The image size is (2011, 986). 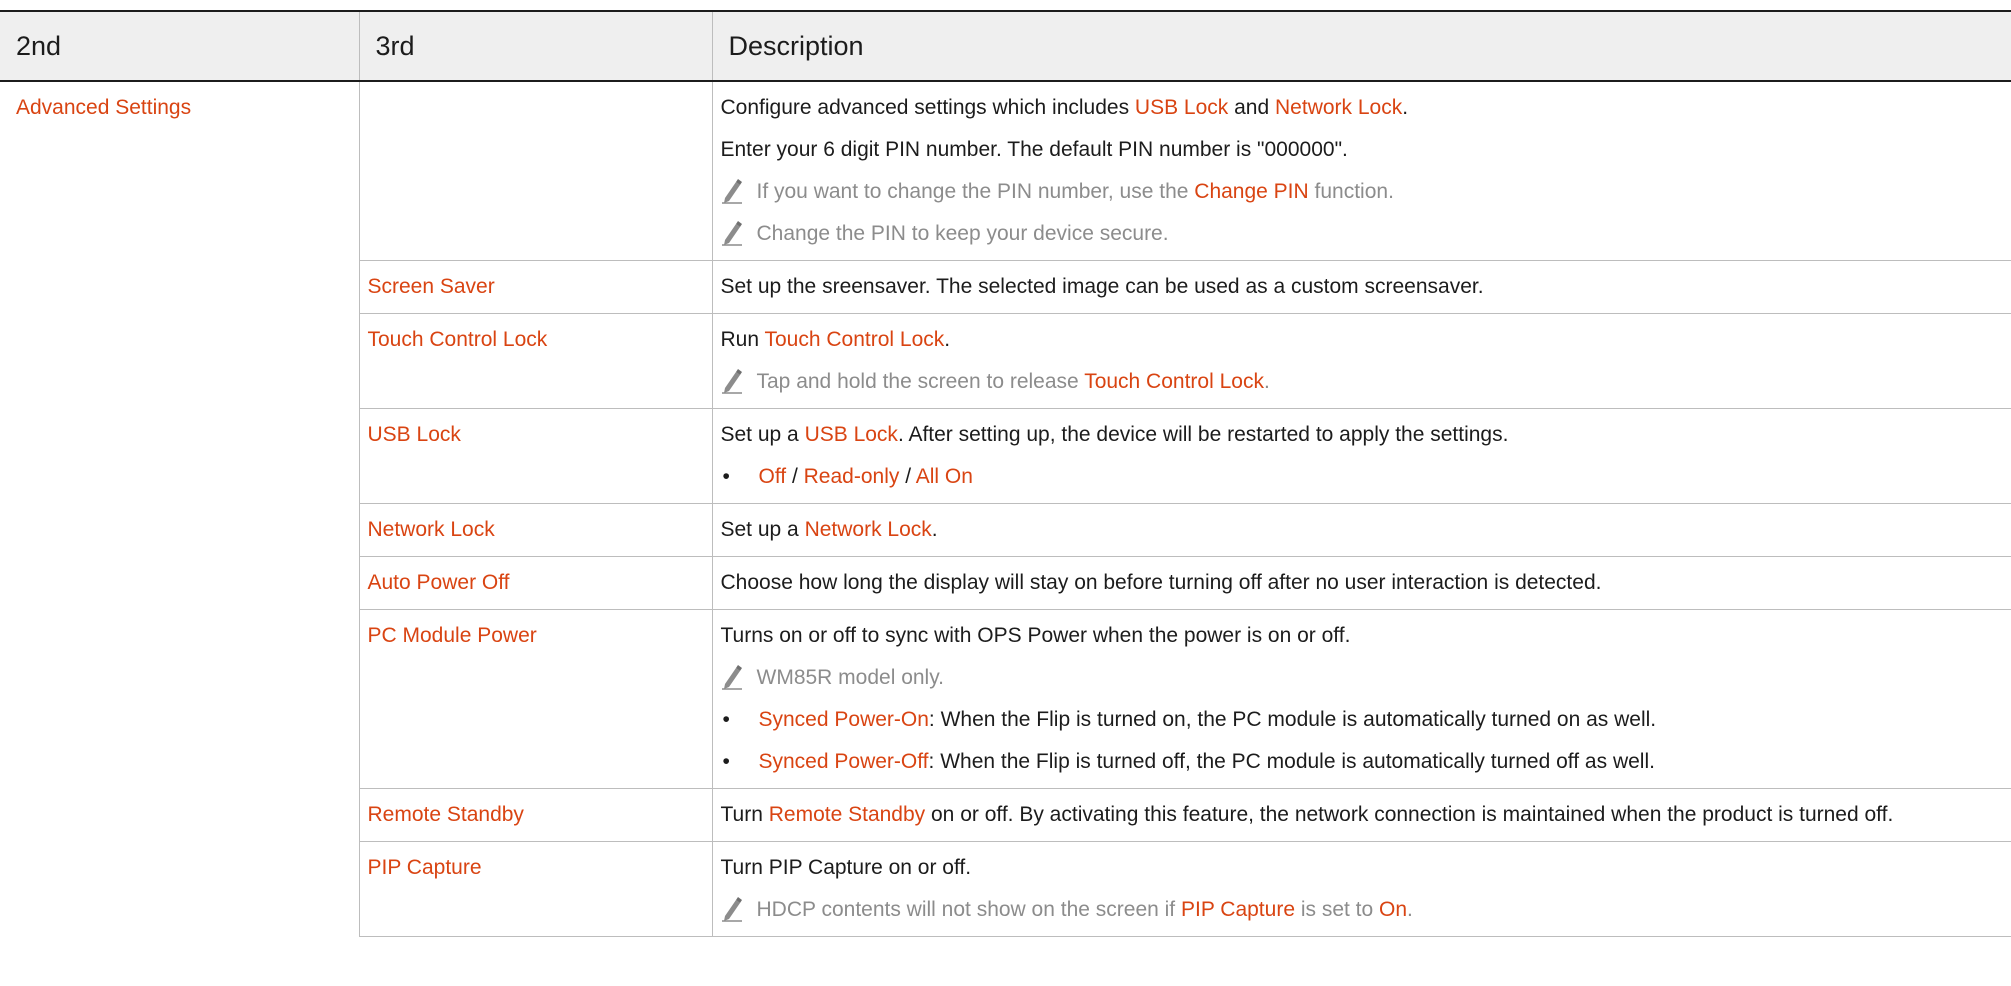 I want to click on text-segment: function., so click(x=1351, y=191).